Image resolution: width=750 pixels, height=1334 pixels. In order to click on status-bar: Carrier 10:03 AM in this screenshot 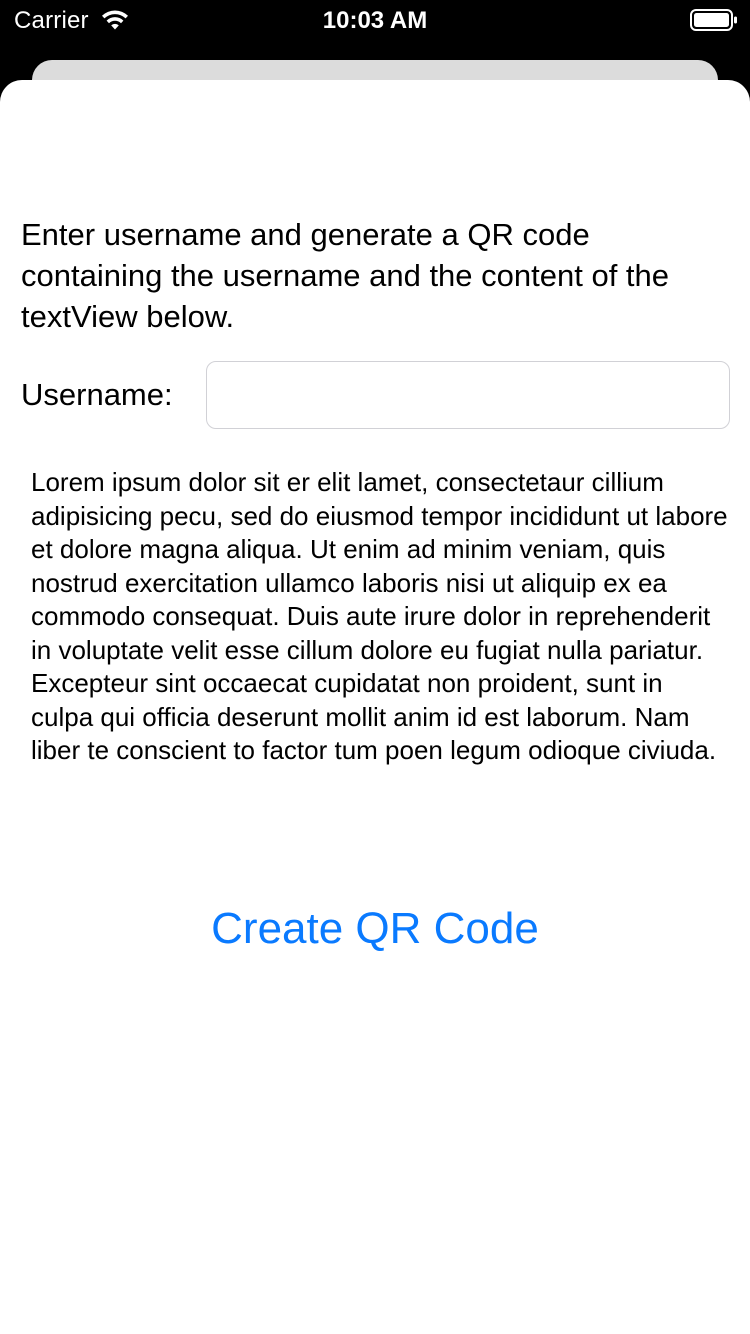, I will do `click(375, 20)`.